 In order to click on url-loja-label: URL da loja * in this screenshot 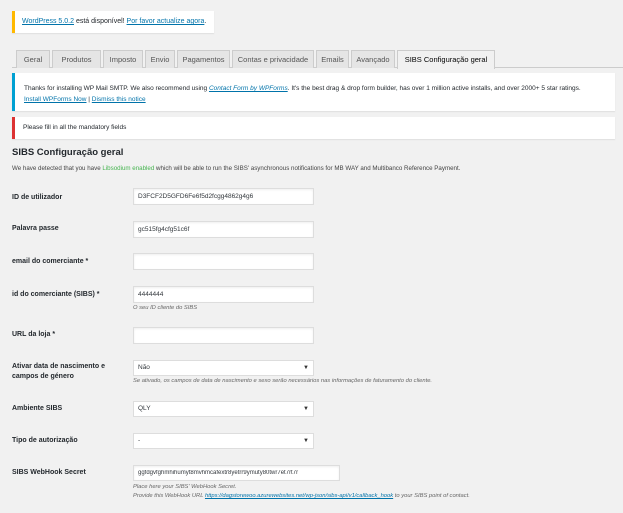, I will do `click(34, 334)`.